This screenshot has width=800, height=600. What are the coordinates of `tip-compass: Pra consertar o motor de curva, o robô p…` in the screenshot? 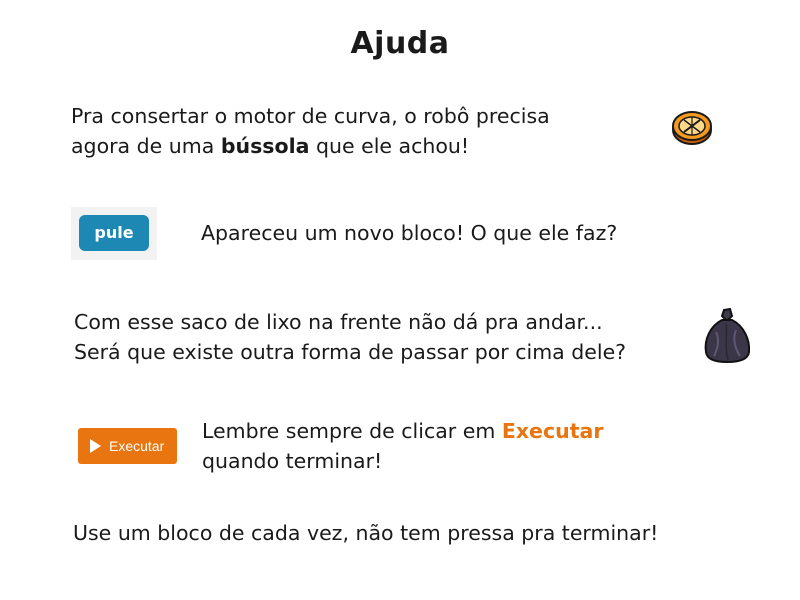 It's located at (310, 131).